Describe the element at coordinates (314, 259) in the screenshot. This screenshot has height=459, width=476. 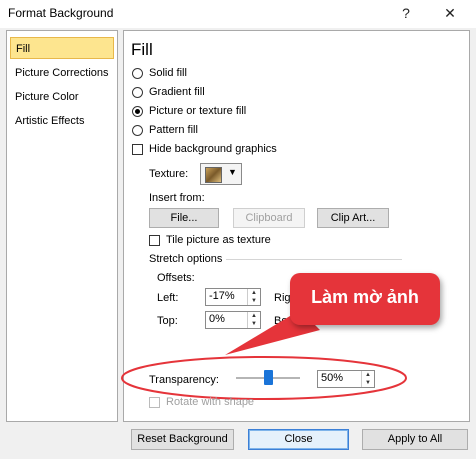
I see `stretch-separator` at that location.